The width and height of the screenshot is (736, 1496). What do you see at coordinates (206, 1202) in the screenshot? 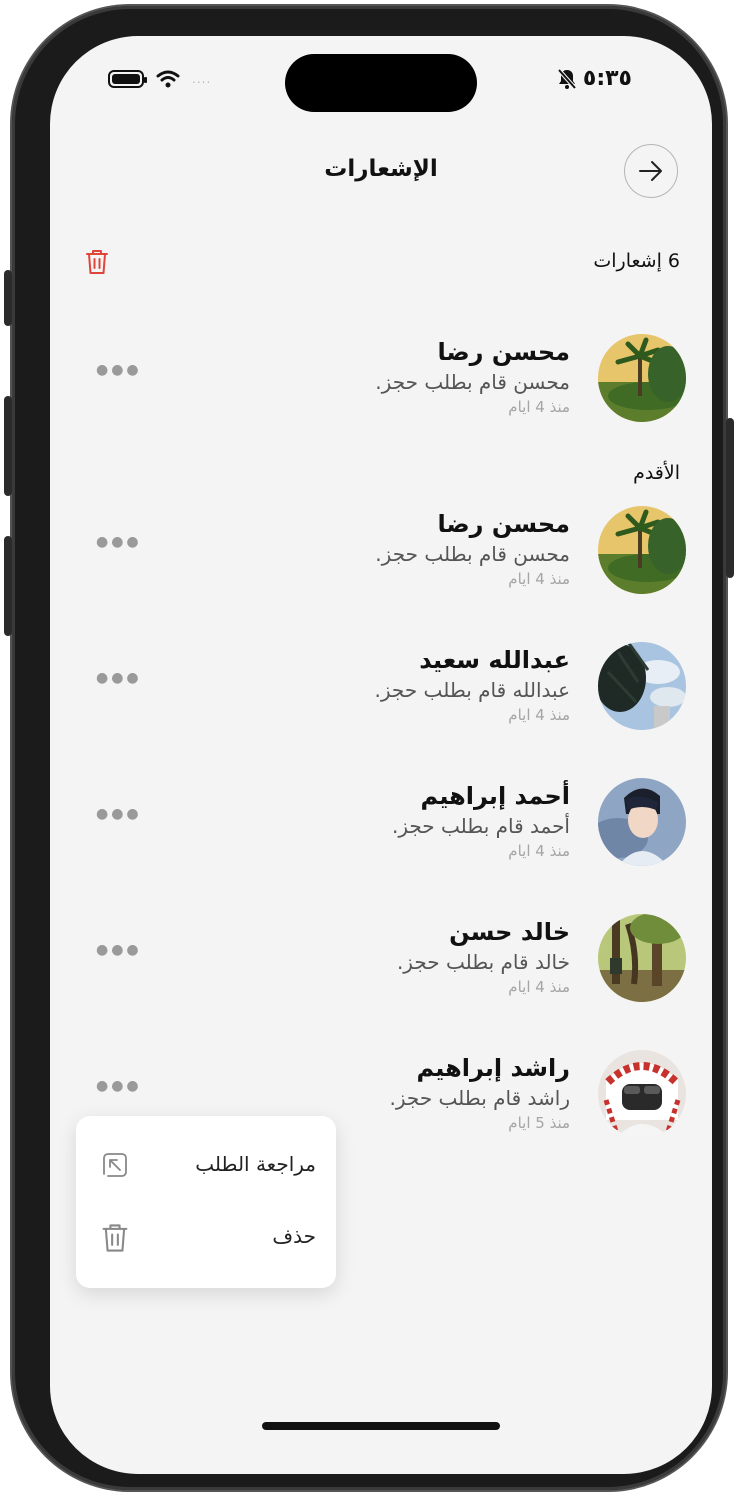
I see `context-menu: مراجعة الطلب حذف` at bounding box center [206, 1202].